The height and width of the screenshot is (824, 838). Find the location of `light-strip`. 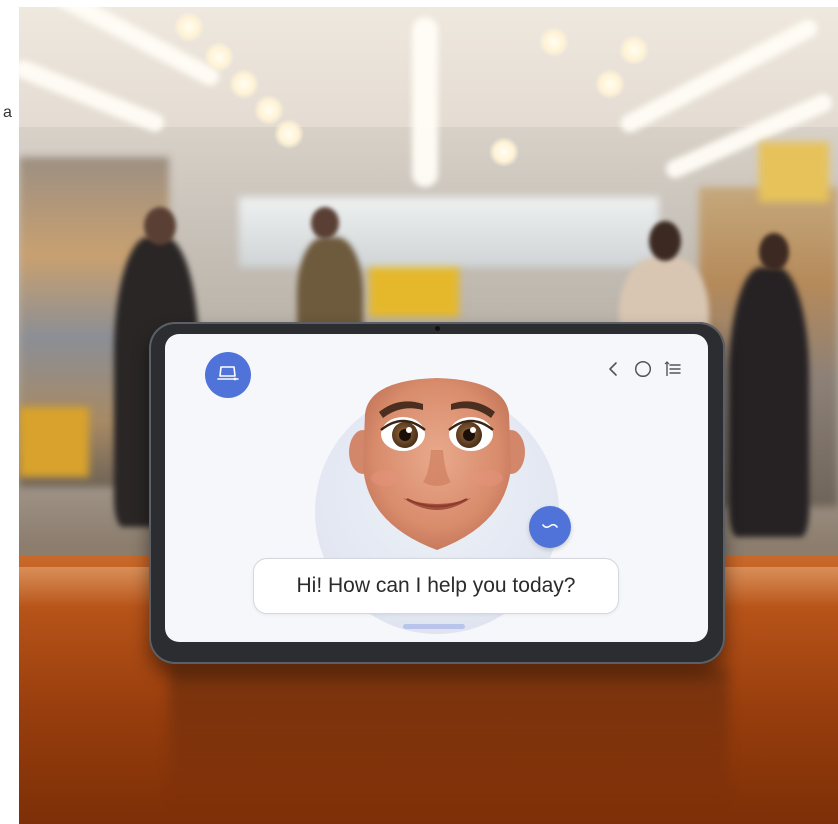

light-strip is located at coordinates (425, 102).